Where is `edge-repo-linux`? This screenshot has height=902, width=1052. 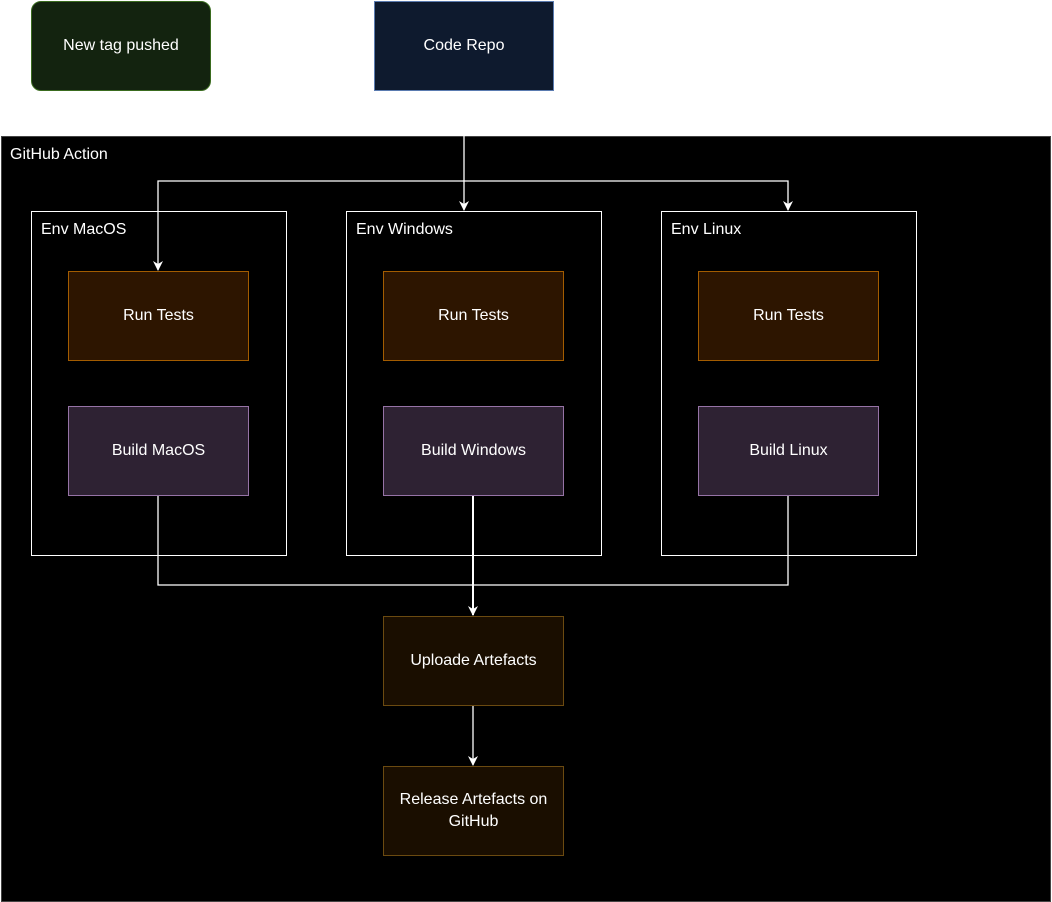
edge-repo-linux is located at coordinates (628, 195).